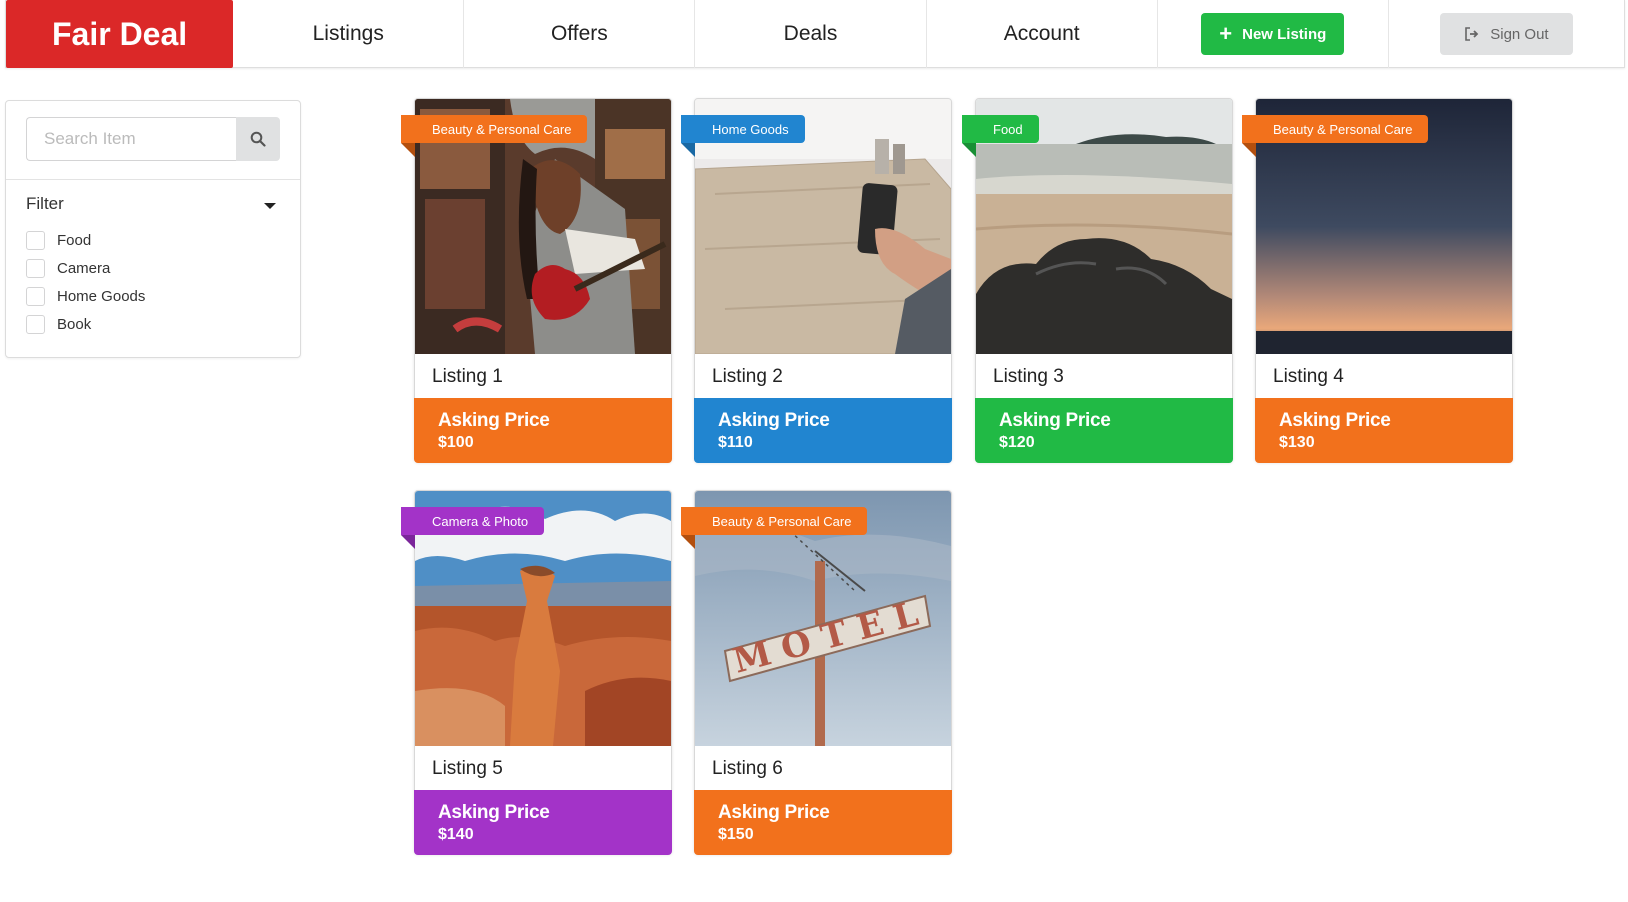 Image resolution: width=1628 pixels, height=902 pixels. Describe the element at coordinates (747, 769) in the screenshot. I see `listing-title: Listing 6` at that location.